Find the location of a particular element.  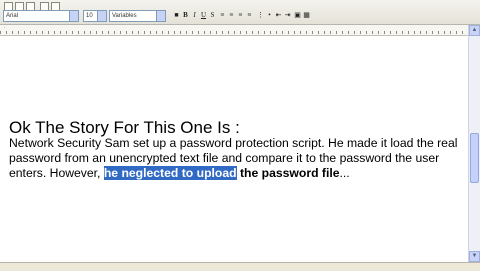

font-name-select: Arial is located at coordinates (41, 16).